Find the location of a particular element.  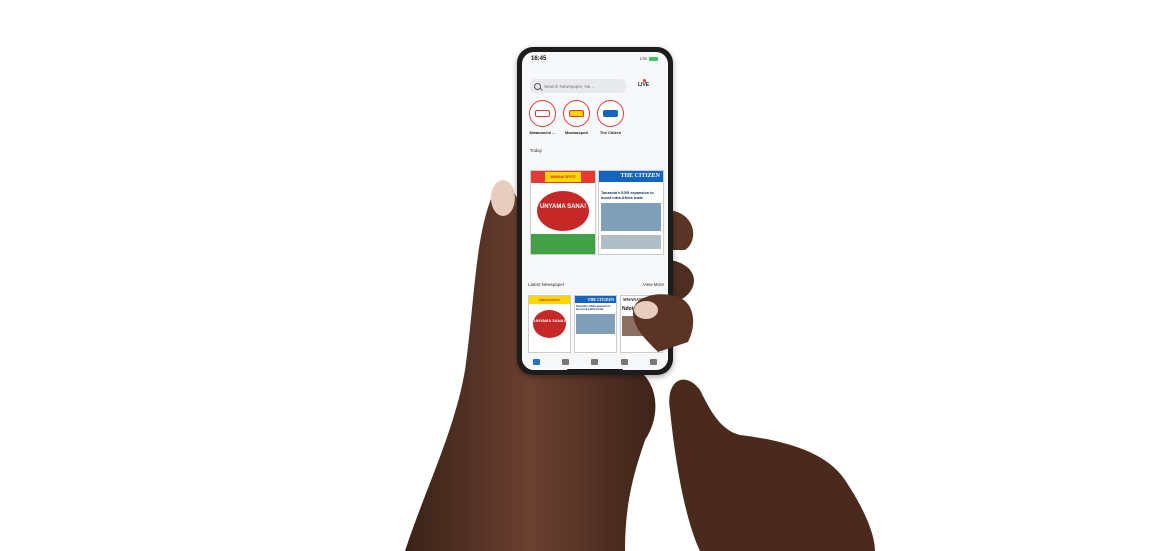

search-icon is located at coordinates (537, 86).